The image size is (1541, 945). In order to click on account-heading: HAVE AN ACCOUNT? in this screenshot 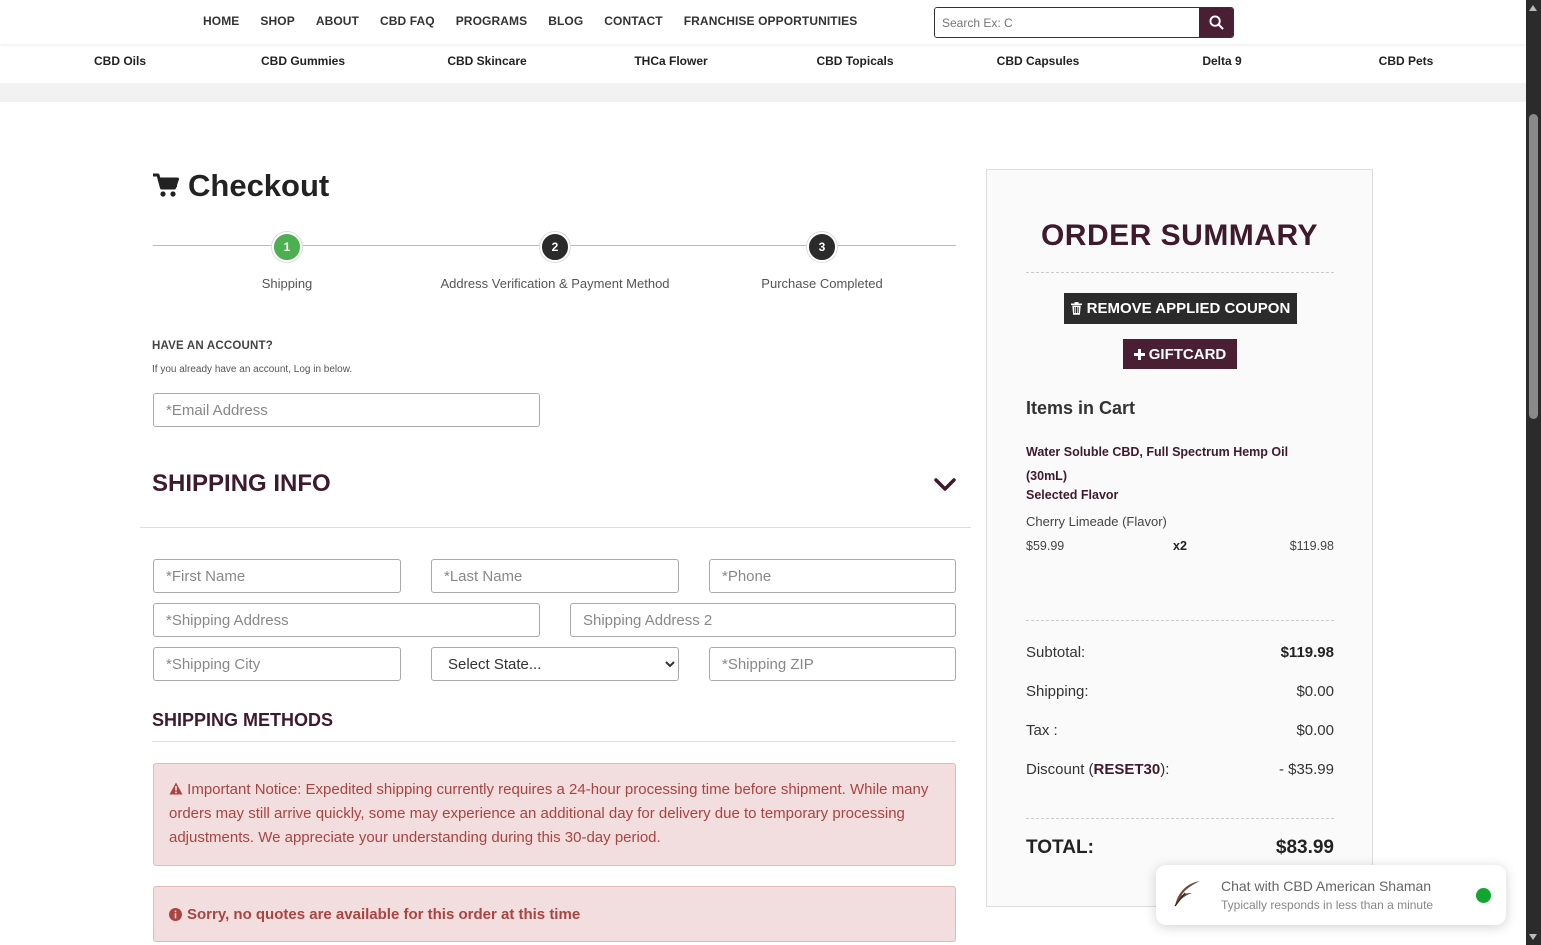, I will do `click(212, 346)`.